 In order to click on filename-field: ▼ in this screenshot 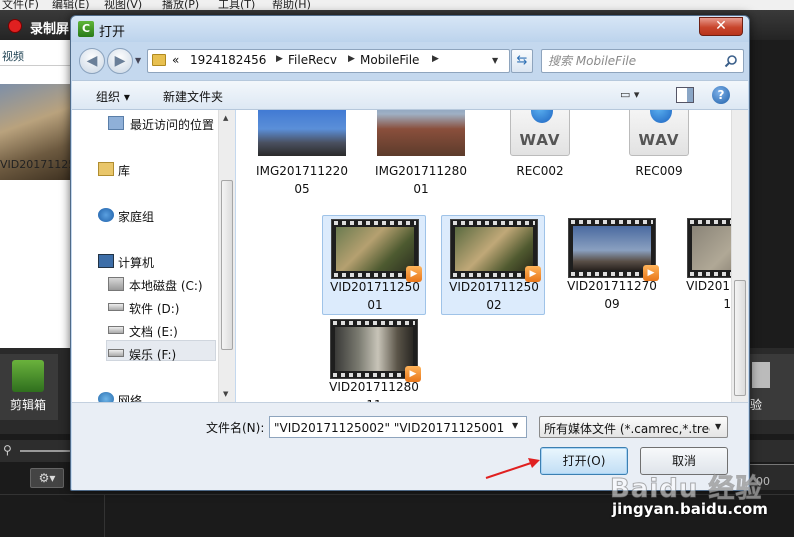, I will do `click(398, 427)`.